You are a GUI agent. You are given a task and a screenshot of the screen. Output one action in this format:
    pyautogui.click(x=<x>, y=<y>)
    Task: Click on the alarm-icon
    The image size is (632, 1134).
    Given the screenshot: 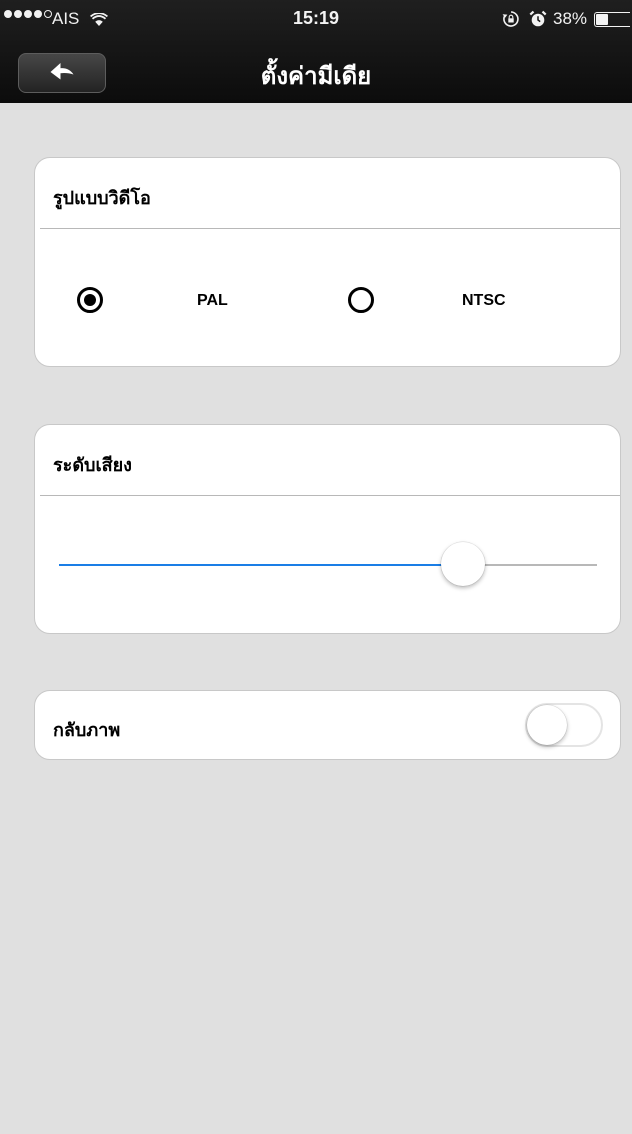 What is the action you would take?
    pyautogui.click(x=538, y=21)
    